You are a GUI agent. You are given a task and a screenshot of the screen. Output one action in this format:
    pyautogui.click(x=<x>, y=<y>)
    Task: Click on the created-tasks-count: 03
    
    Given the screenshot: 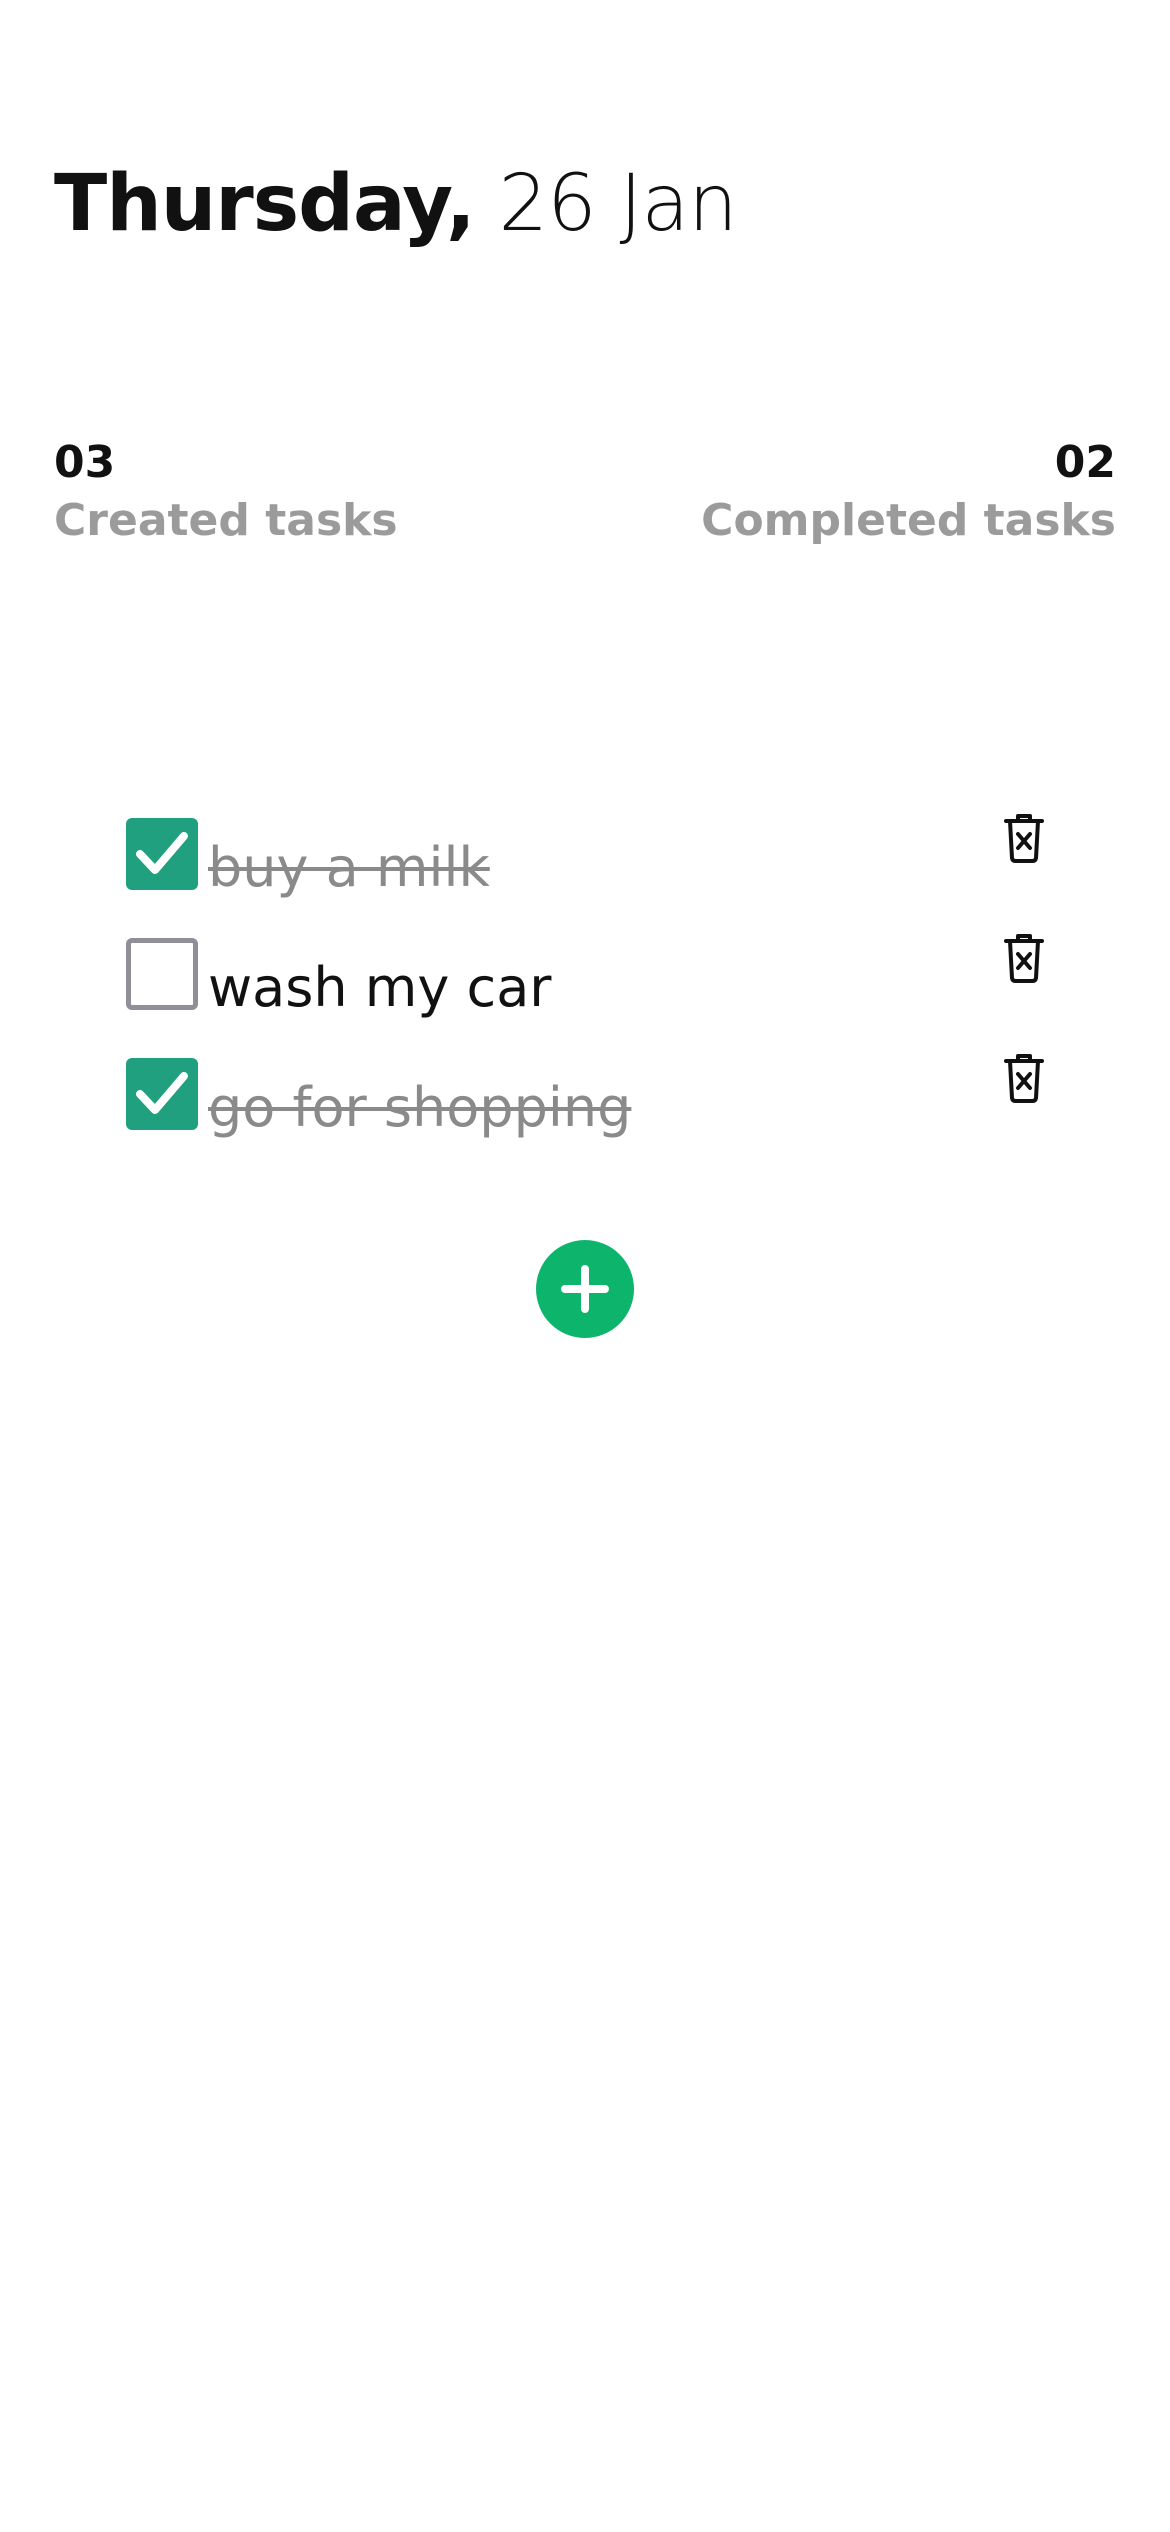 What is the action you would take?
    pyautogui.click(x=85, y=462)
    